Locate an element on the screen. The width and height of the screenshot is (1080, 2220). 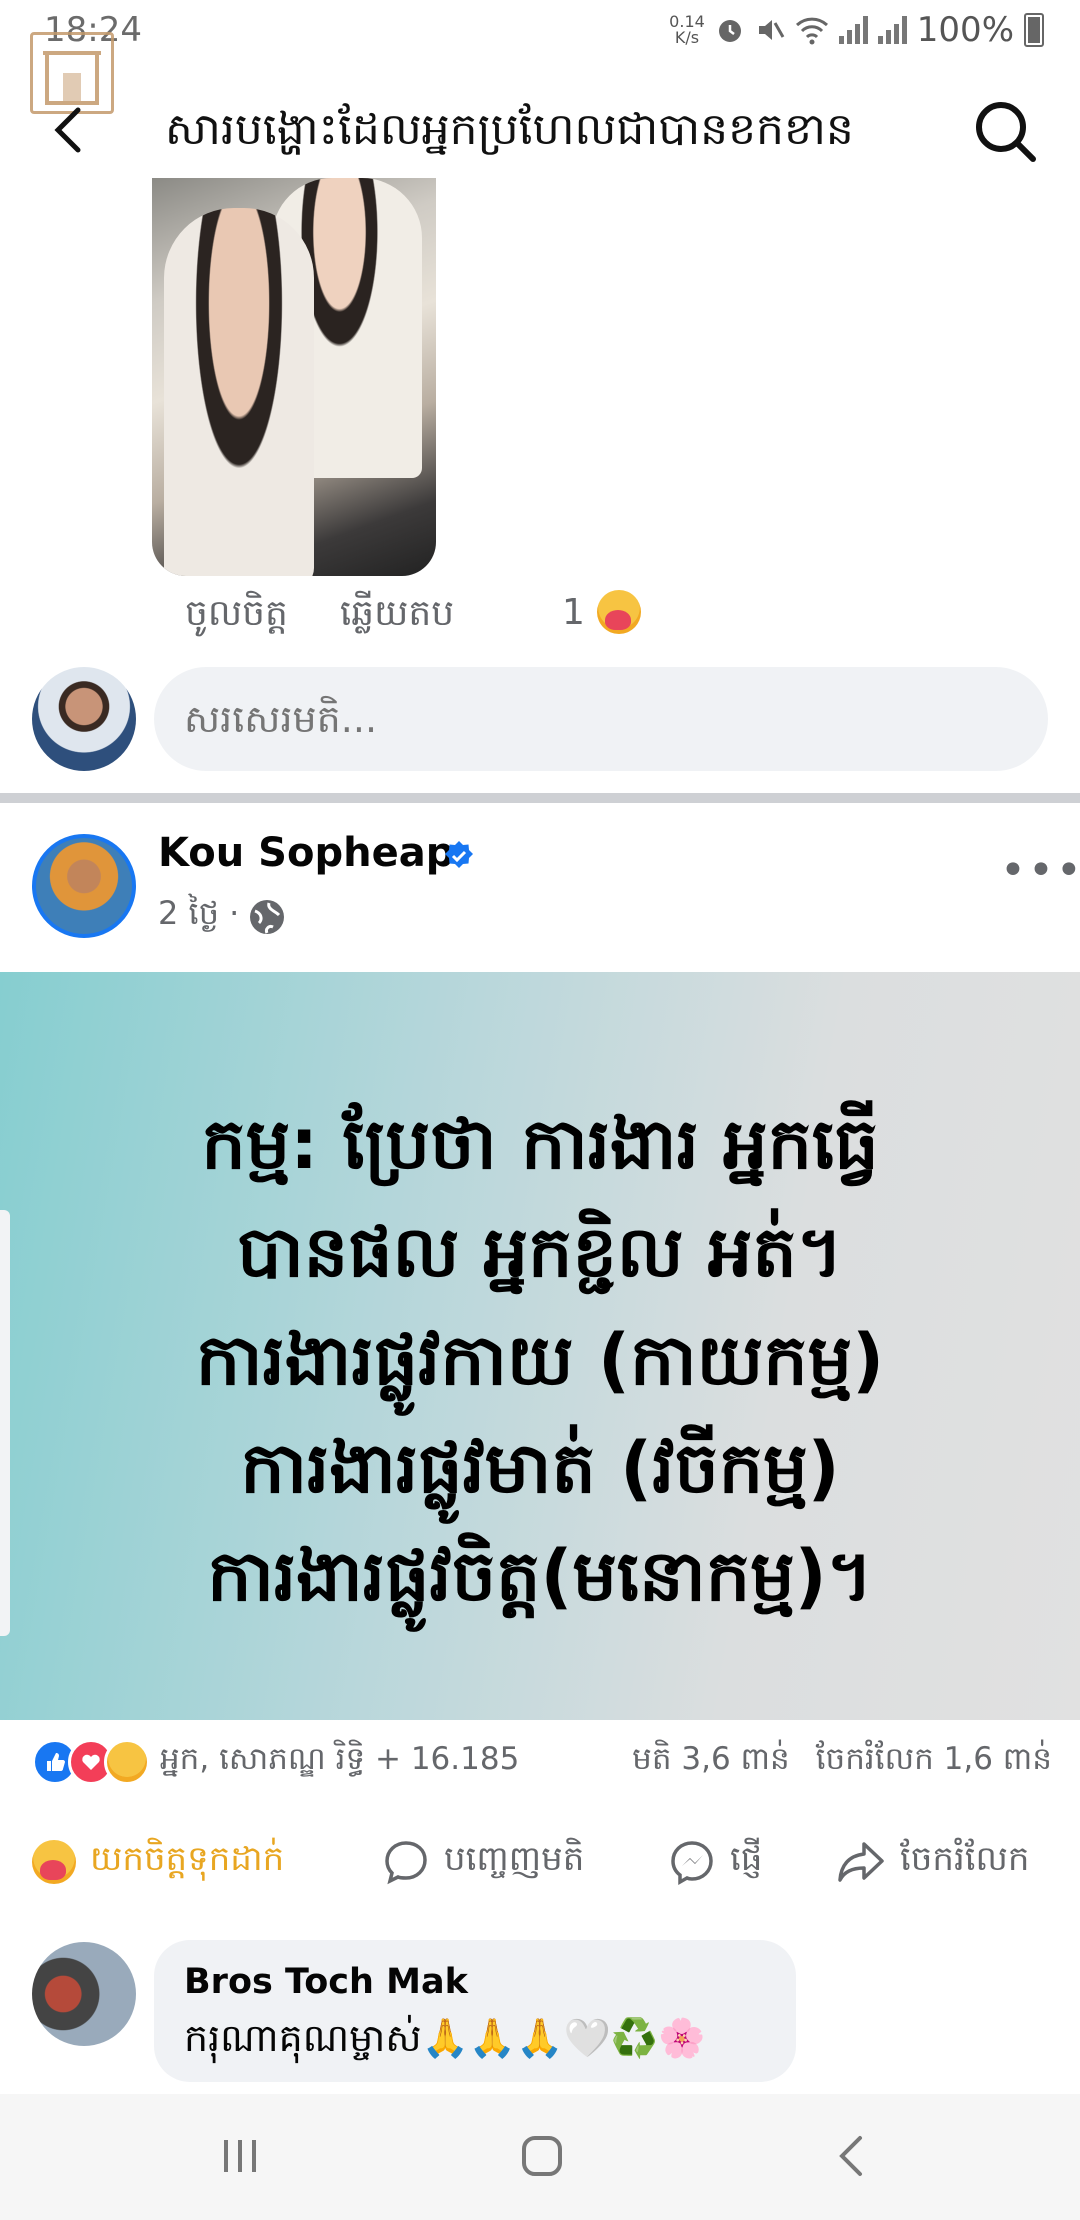
messenger-icon is located at coordinates (692, 1863).